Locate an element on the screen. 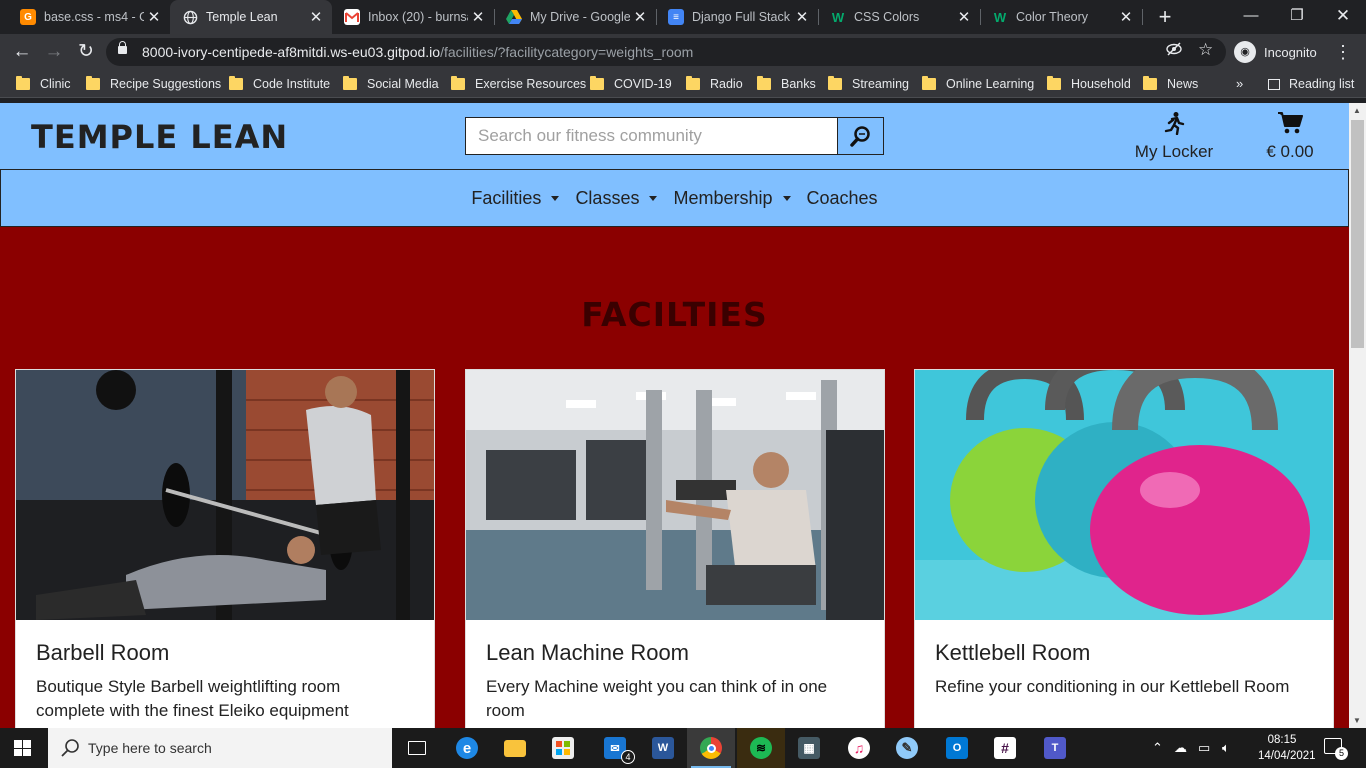 The height and width of the screenshot is (768, 1366). card-title: Barbell Room is located at coordinates (102, 653).